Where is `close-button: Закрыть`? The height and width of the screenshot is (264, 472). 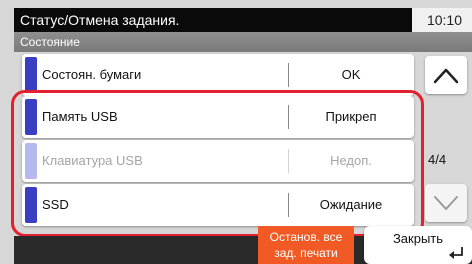 close-button: Закрыть is located at coordinates (418, 245).